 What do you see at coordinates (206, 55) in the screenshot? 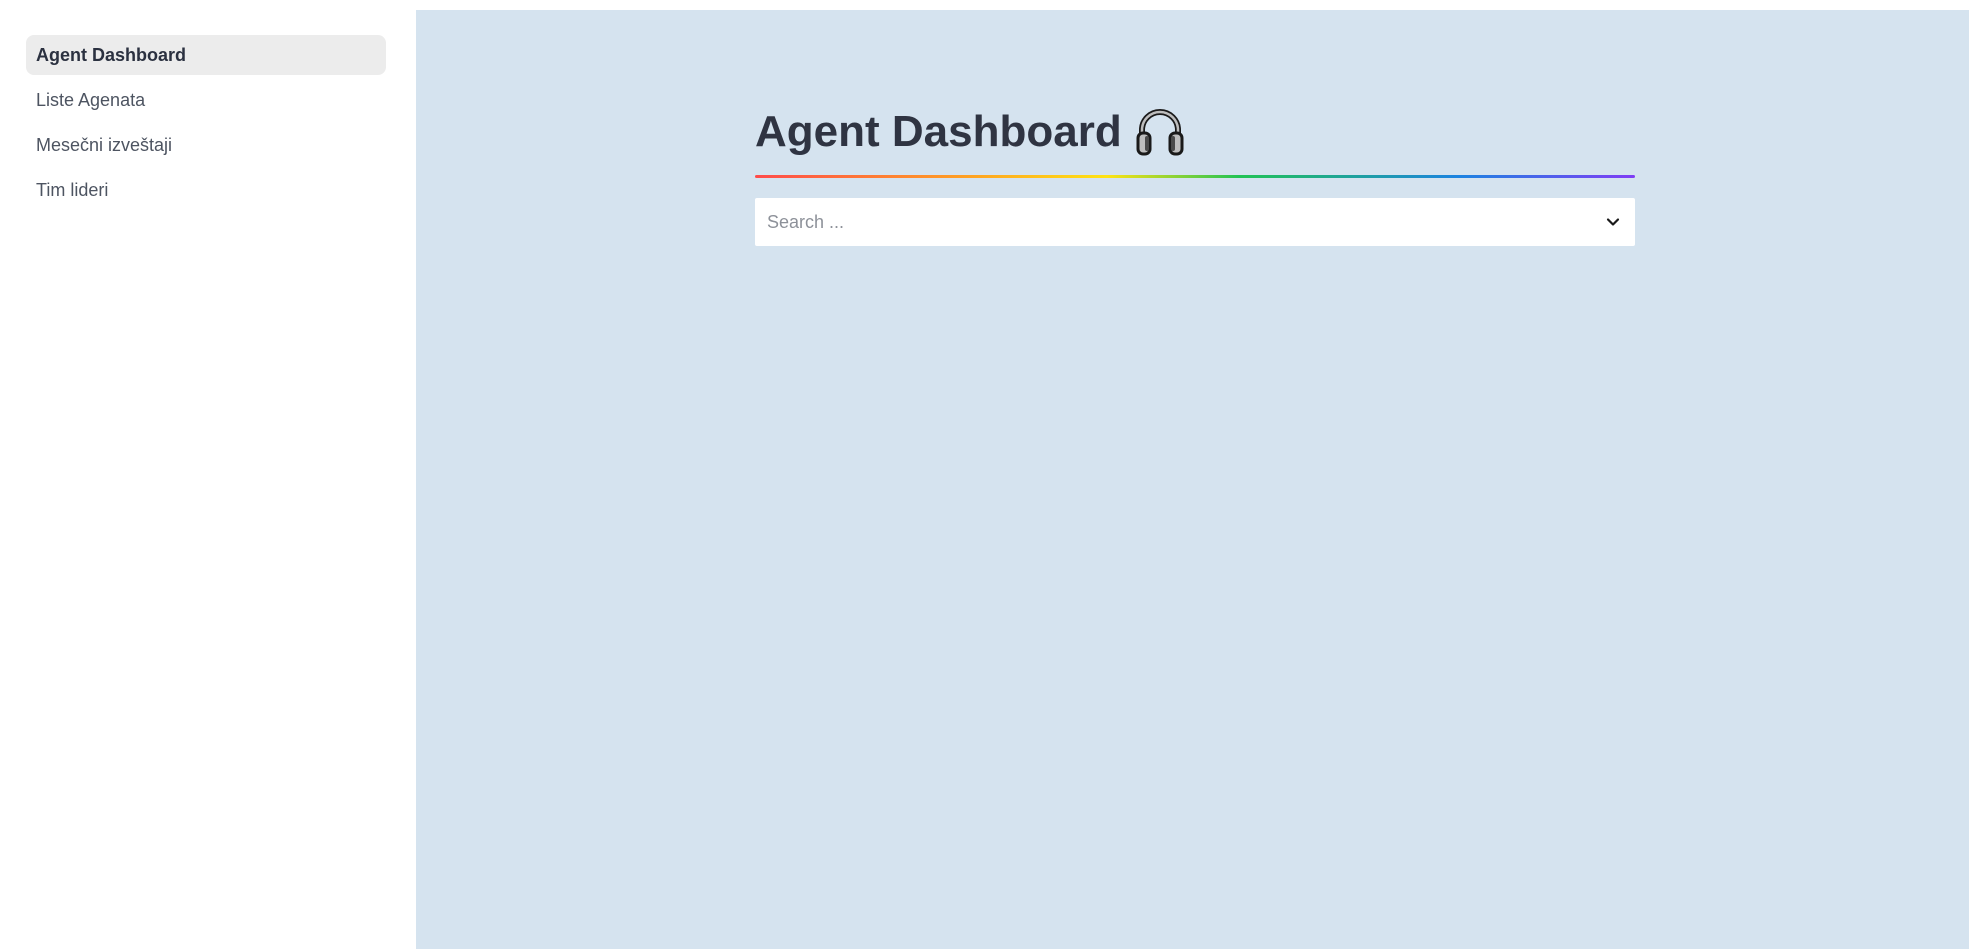
I see `sidebar-item-agent-dashboard: Agent Dashboard` at bounding box center [206, 55].